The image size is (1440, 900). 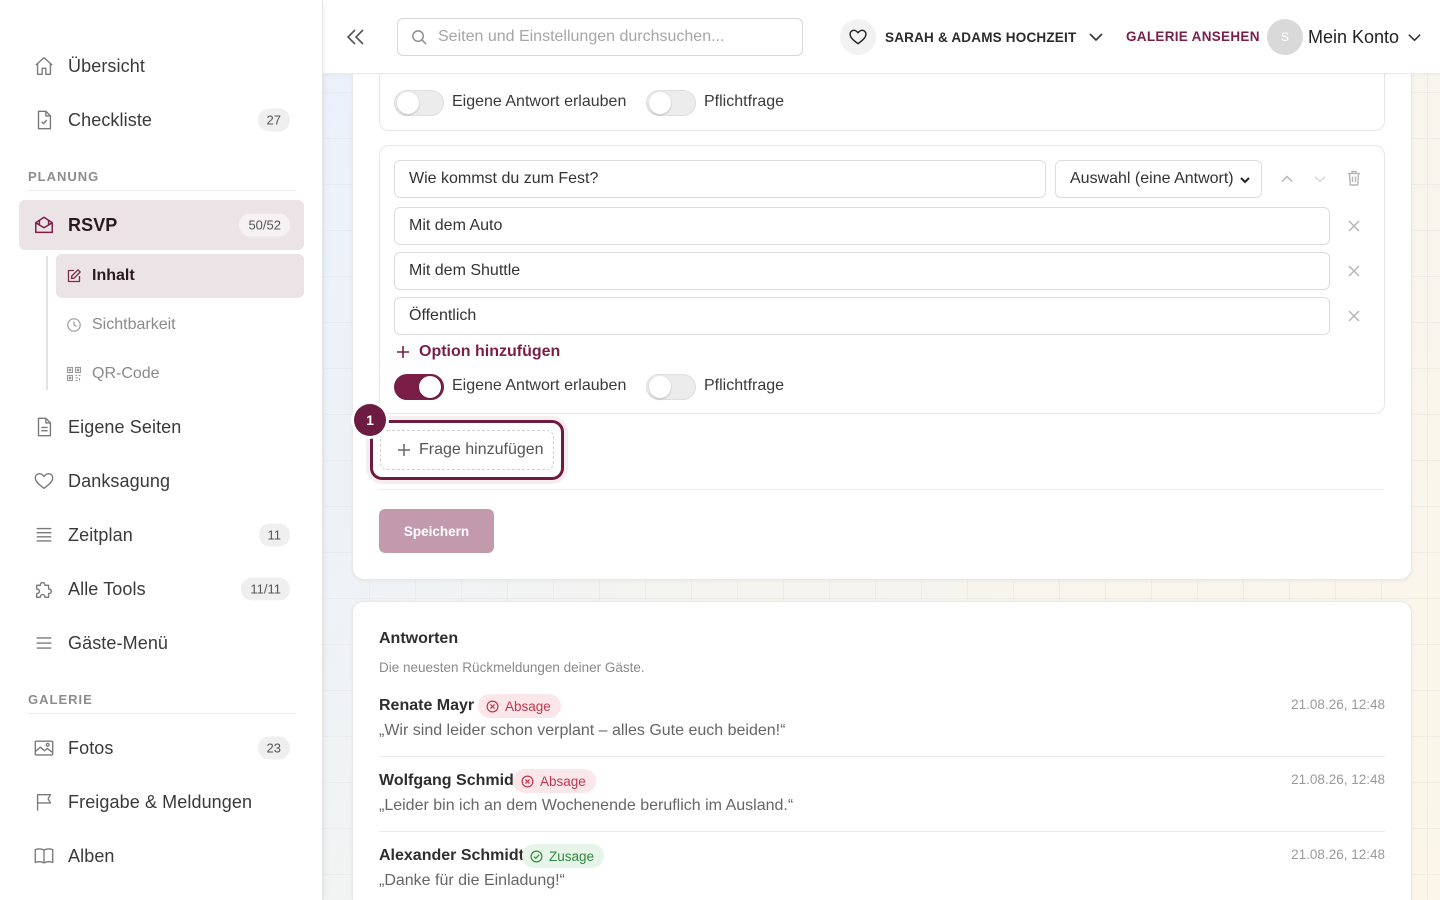 What do you see at coordinates (1285, 37) in the screenshot?
I see `avatar: S` at bounding box center [1285, 37].